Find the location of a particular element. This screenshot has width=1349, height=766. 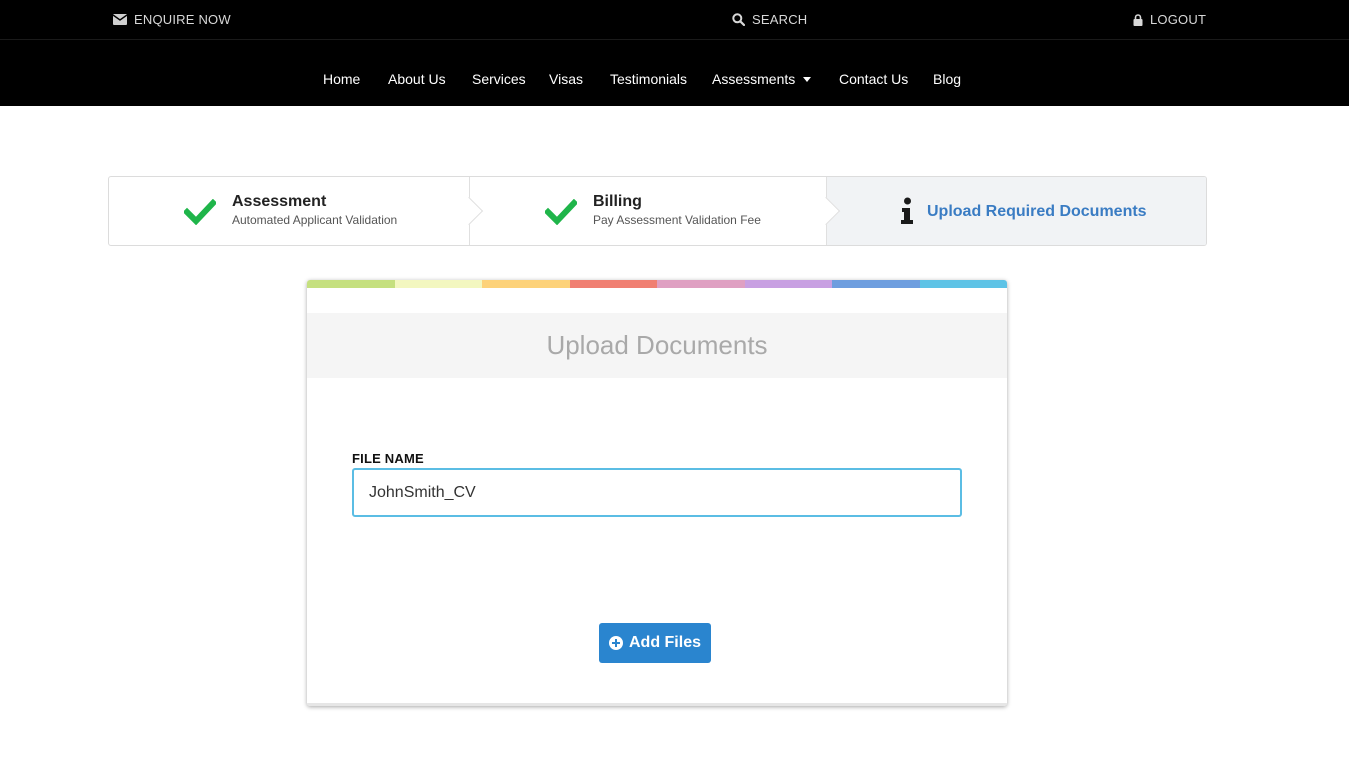

nav-item-services: Services is located at coordinates (499, 79).